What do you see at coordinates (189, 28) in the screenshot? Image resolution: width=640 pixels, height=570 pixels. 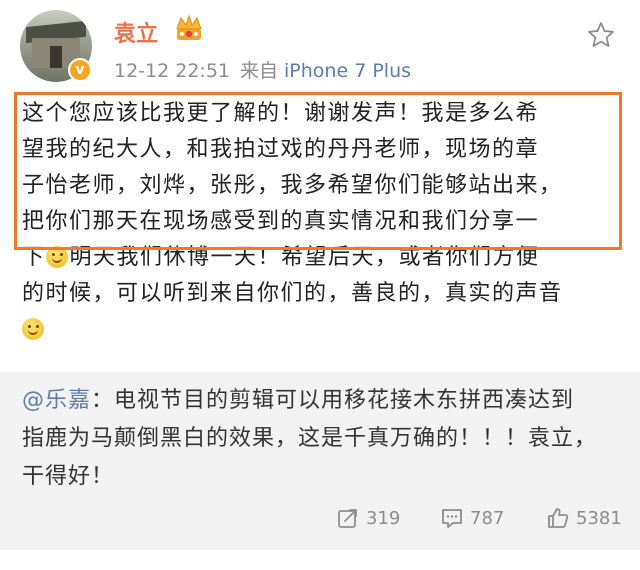 I see `crown-icon` at bounding box center [189, 28].